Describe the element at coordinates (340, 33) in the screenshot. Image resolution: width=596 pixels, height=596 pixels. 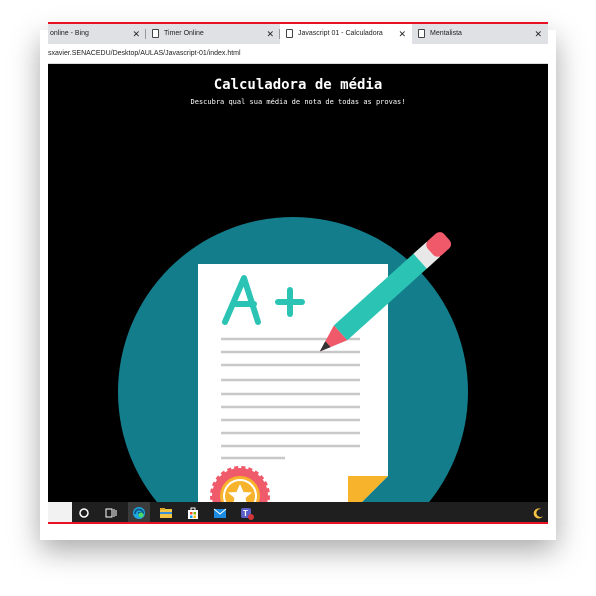
I see `tab-label: Javascript 01 - Calculadora` at that location.